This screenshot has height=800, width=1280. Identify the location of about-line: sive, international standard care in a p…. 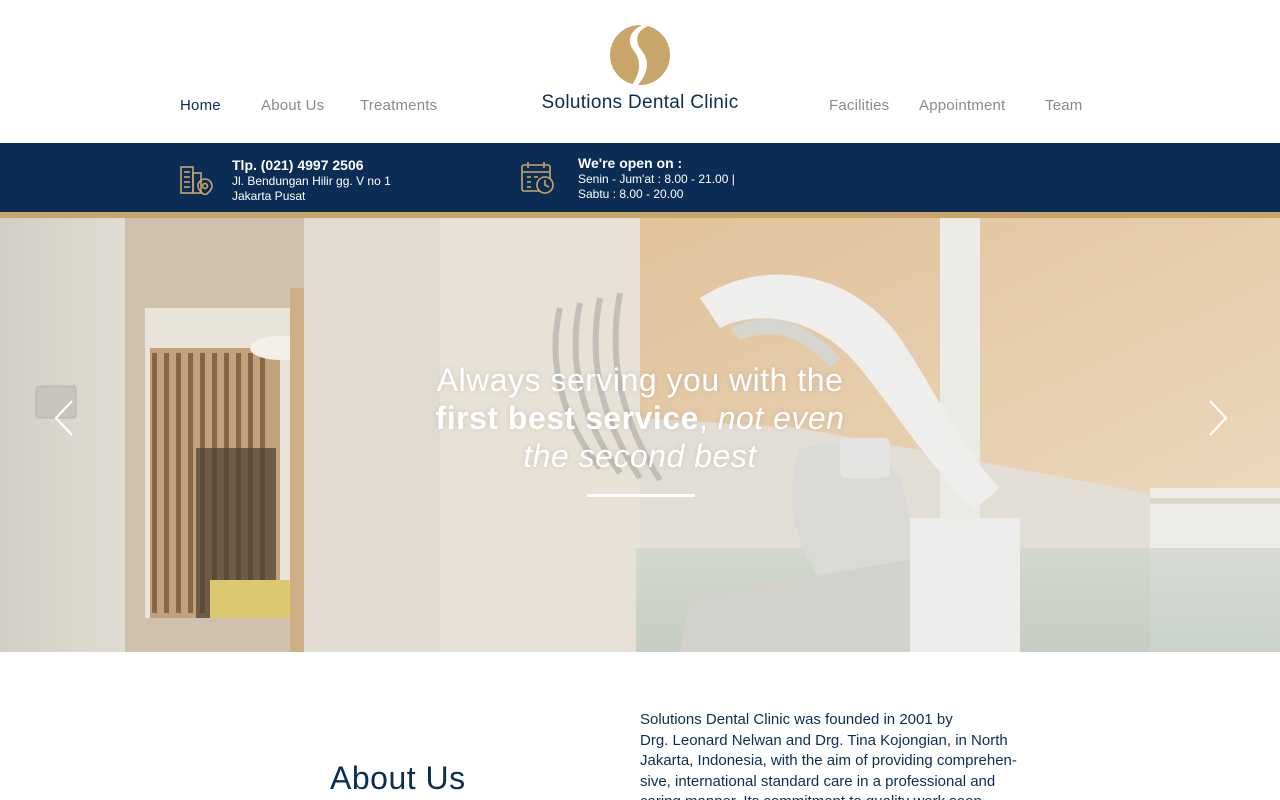
(818, 781).